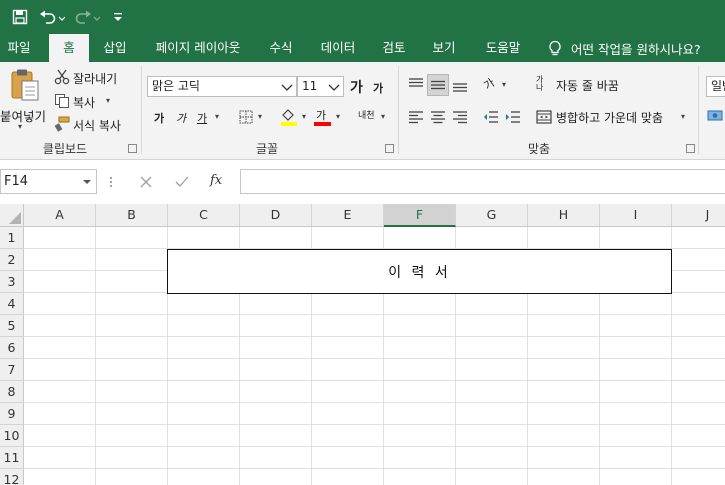  What do you see at coordinates (504, 84) in the screenshot?
I see `orientation-dropdown-icon: ▾` at bounding box center [504, 84].